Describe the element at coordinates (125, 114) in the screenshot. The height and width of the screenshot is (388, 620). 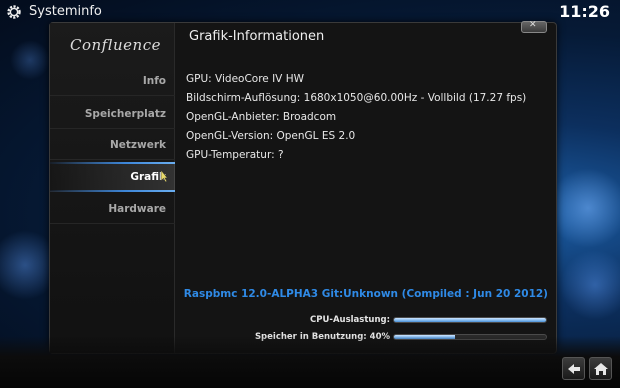
I see `sidebar-item-label: Speicherplatz` at that location.